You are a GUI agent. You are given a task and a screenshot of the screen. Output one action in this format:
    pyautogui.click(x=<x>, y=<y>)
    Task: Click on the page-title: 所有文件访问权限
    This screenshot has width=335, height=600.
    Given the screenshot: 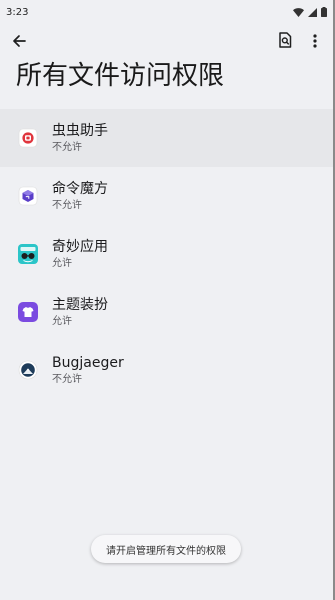 What is the action you would take?
    pyautogui.click(x=120, y=76)
    